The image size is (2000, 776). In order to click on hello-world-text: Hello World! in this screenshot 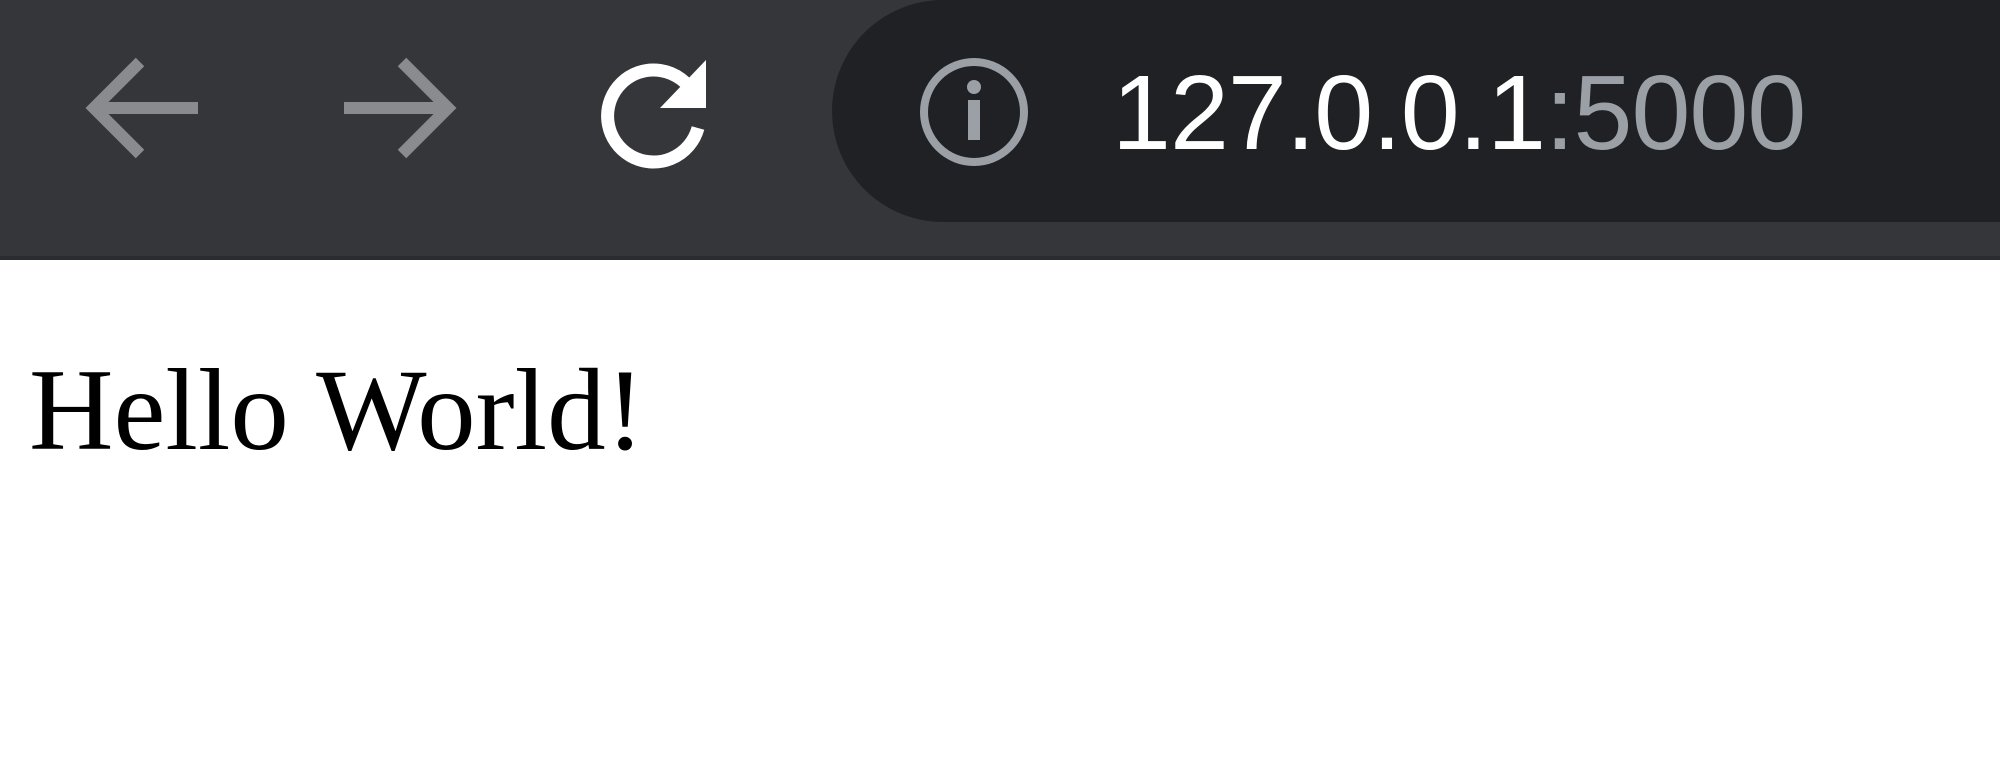, I will do `click(337, 410)`.